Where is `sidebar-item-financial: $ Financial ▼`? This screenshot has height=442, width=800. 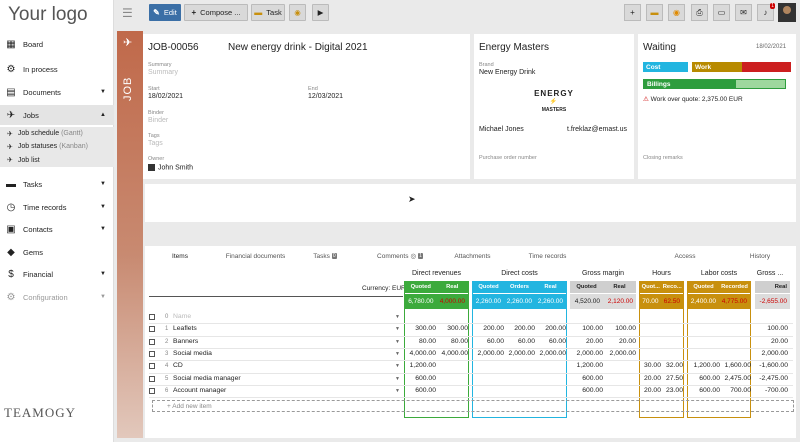 sidebar-item-financial: $ Financial ▼ is located at coordinates (57, 274).